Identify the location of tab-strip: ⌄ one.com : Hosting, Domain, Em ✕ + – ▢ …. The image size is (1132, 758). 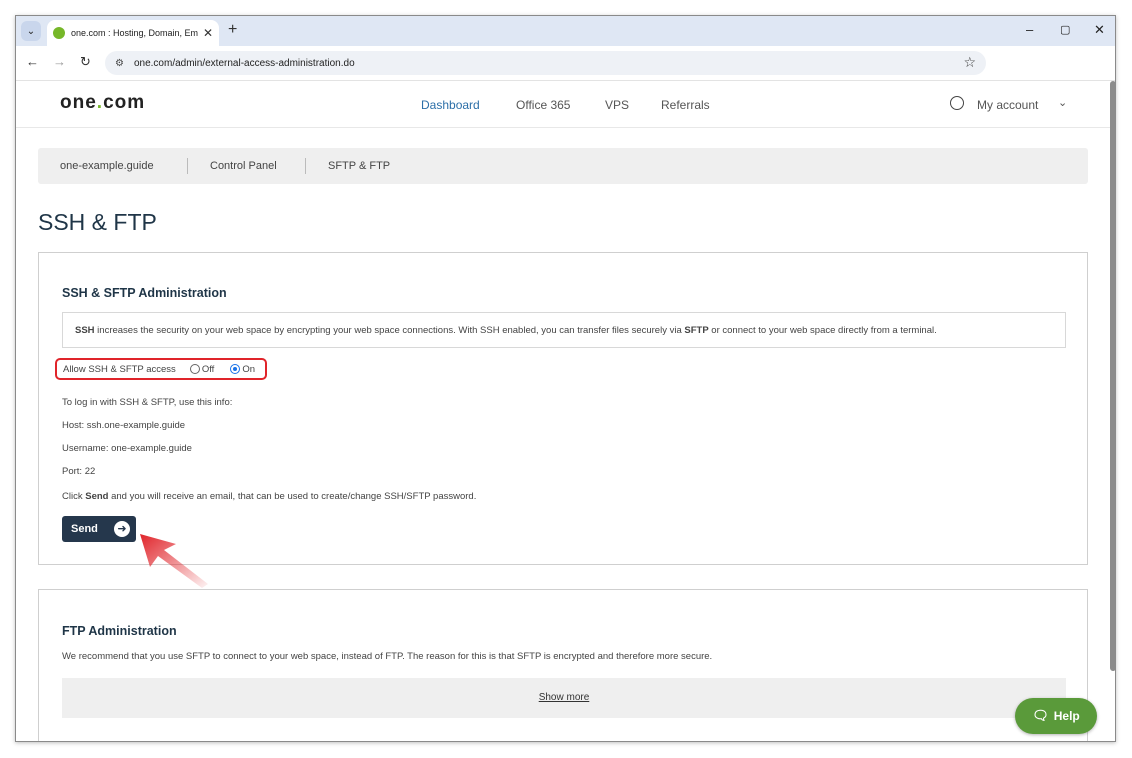
(565, 31).